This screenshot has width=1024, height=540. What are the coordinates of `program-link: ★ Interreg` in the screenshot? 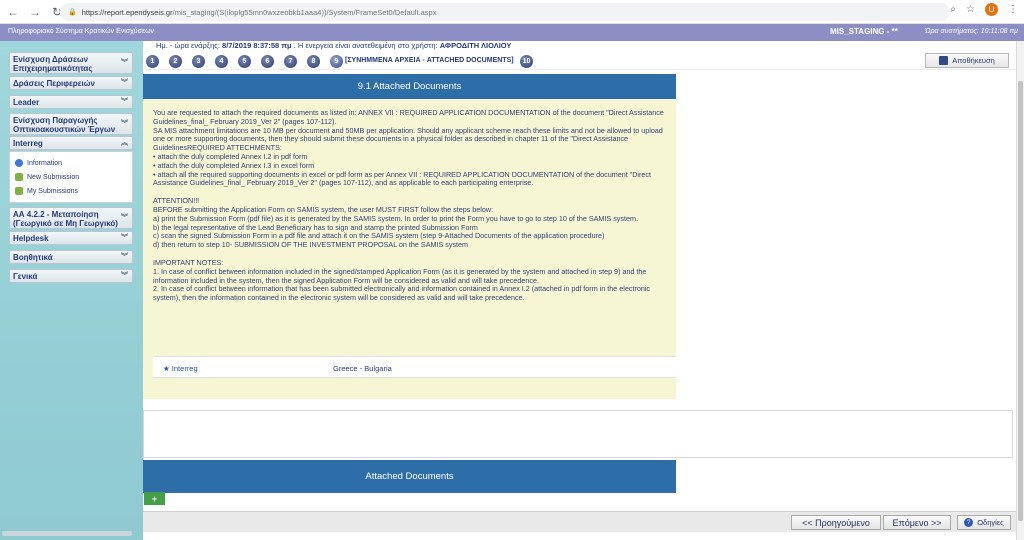 It's located at (180, 368).